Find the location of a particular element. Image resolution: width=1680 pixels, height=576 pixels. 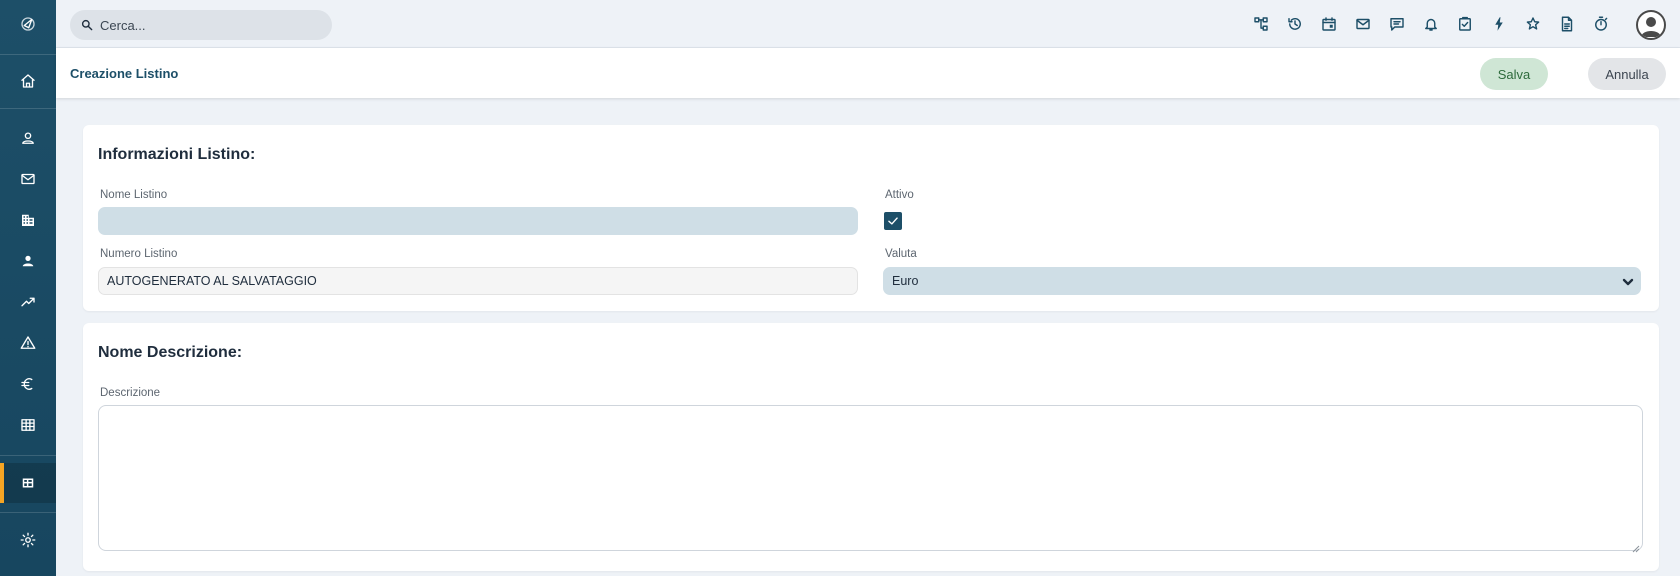

table-icon is located at coordinates (28, 425).